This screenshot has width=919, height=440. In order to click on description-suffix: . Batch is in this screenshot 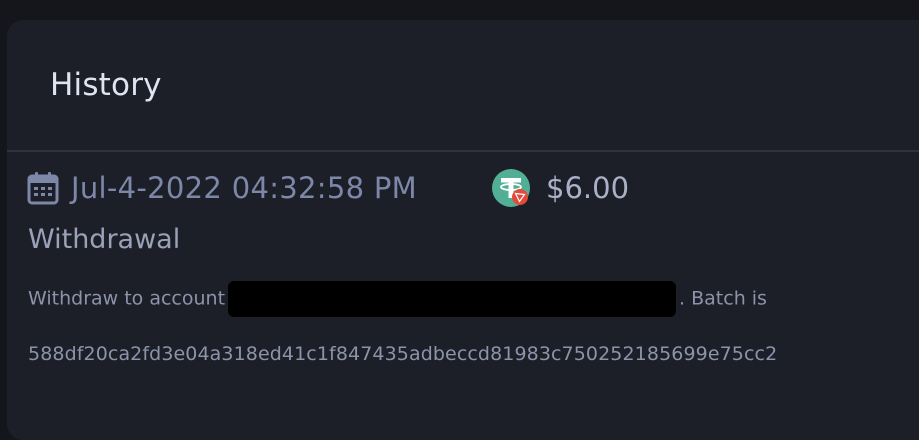, I will do `click(723, 298)`.